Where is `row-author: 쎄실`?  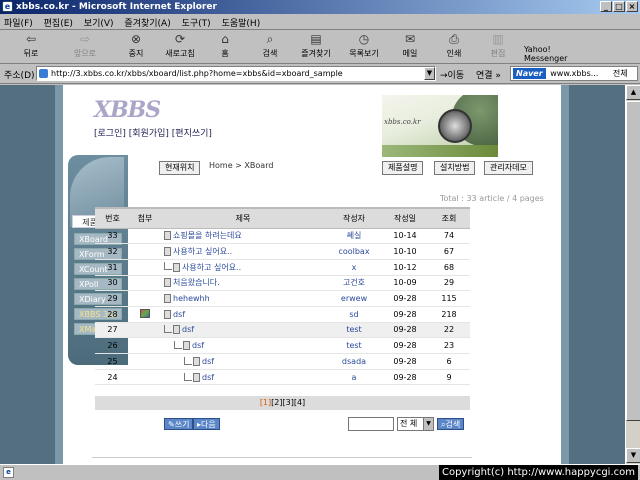
row-author: 쎄실 is located at coordinates (354, 236).